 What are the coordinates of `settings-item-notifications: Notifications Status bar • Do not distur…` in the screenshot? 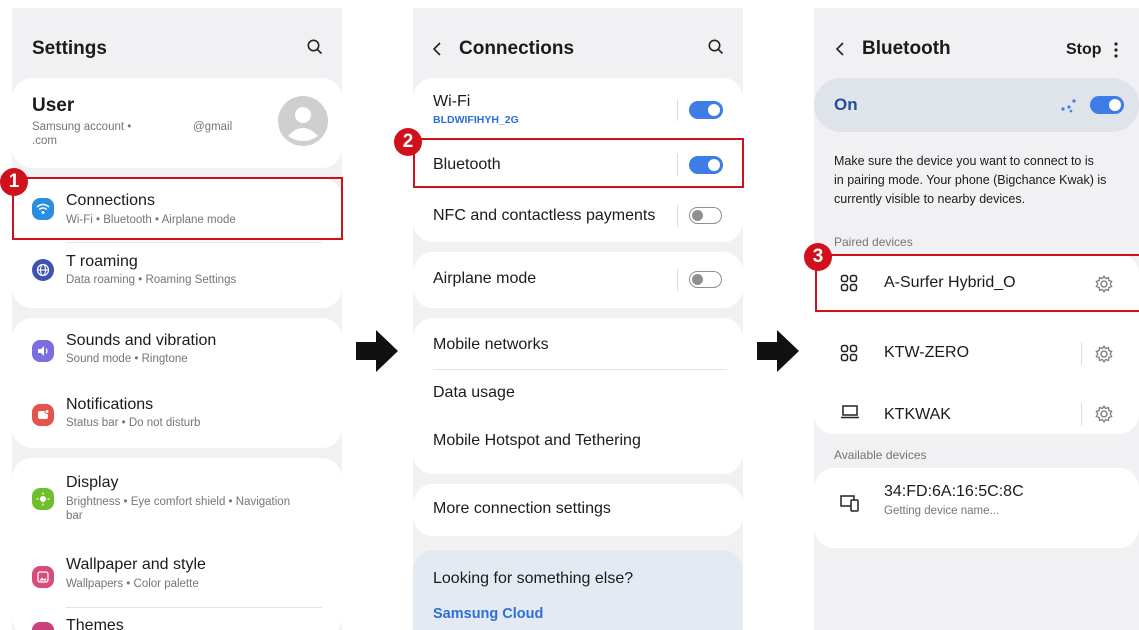 It's located at (177, 413).